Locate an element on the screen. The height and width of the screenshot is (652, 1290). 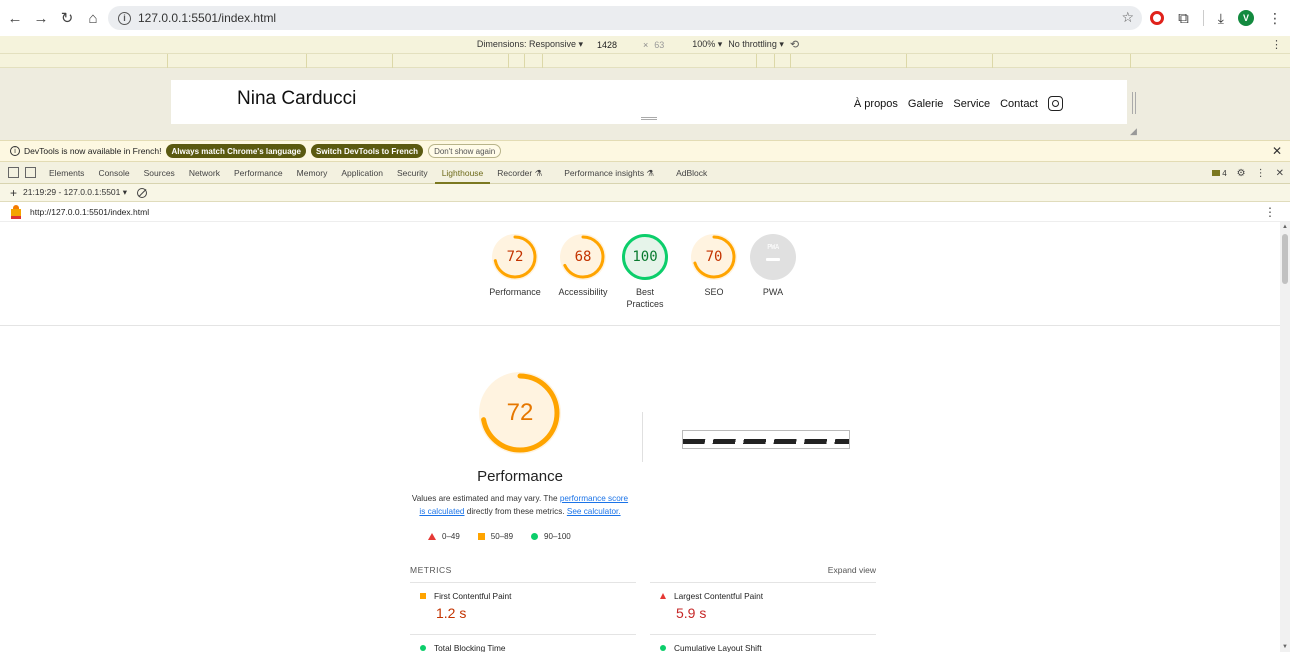
profile-avatar: V is located at coordinates (1246, 18).